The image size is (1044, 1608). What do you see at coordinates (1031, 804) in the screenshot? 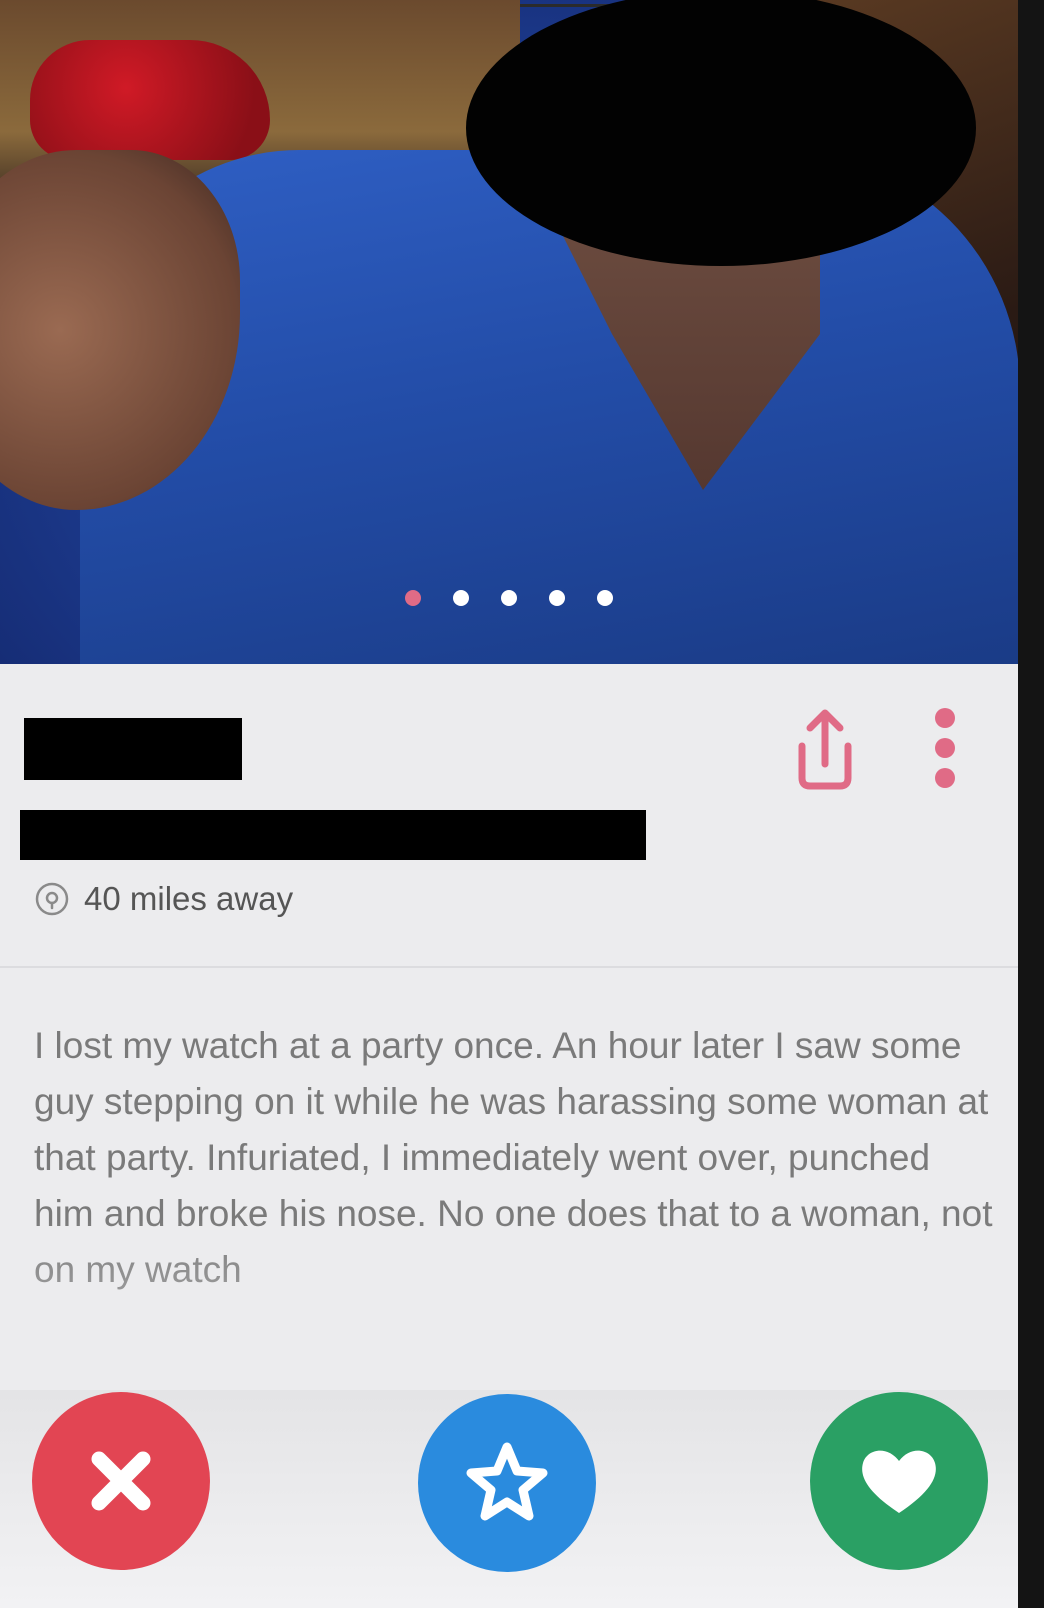
I see `window-edge` at bounding box center [1031, 804].